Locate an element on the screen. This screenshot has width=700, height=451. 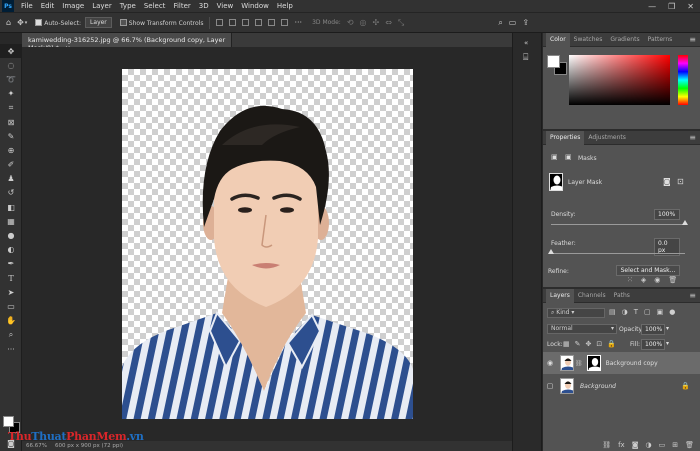
density-slider-handle is located at coordinates (685, 222).